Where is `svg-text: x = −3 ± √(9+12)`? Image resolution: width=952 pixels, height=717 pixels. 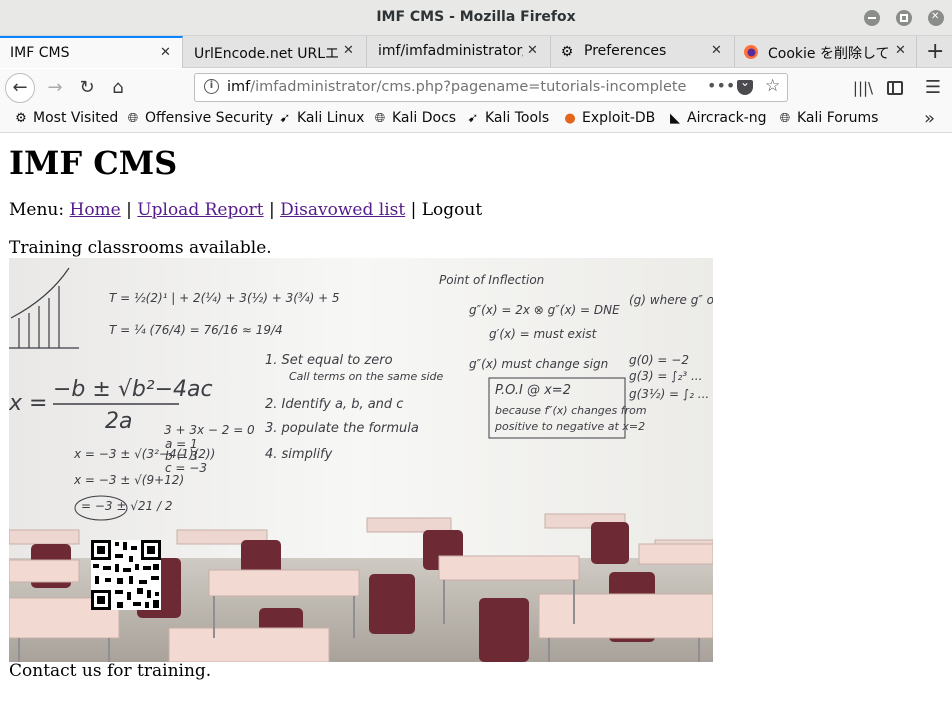 svg-text: x = −3 ± √(9+12) is located at coordinates (128, 480).